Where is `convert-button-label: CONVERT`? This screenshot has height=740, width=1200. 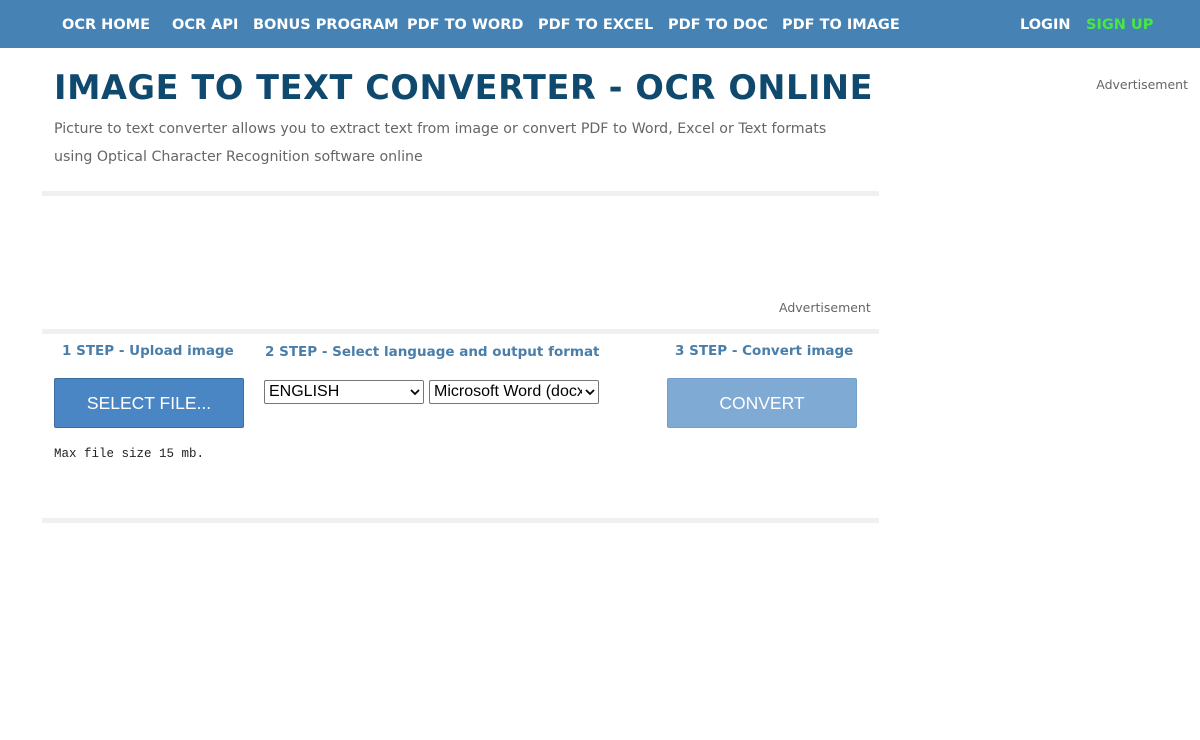
convert-button-label: CONVERT is located at coordinates (762, 402).